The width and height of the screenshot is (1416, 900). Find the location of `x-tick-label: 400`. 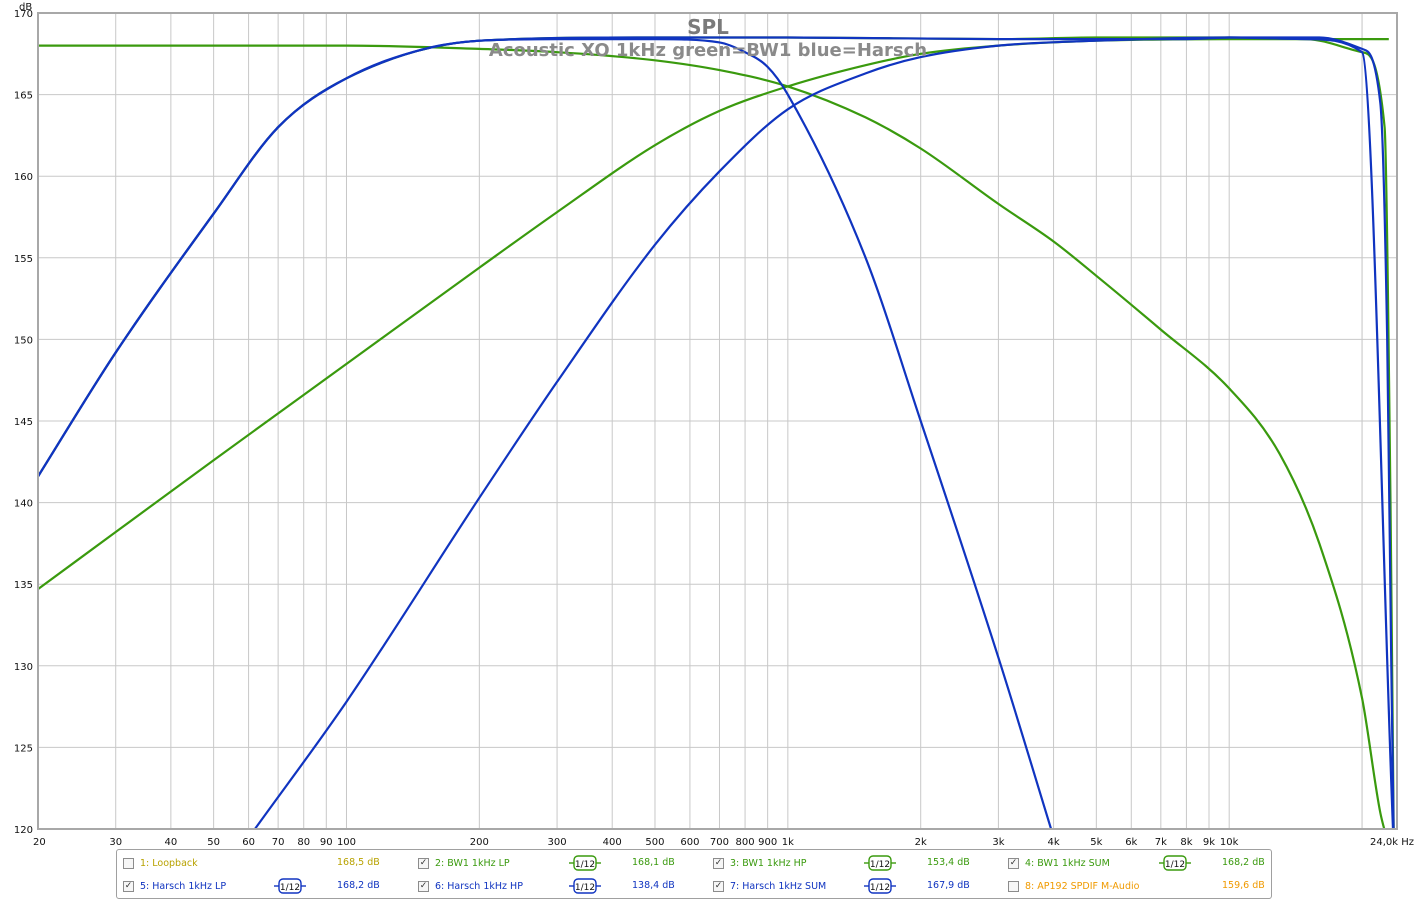

x-tick-label: 400 is located at coordinates (612, 842).